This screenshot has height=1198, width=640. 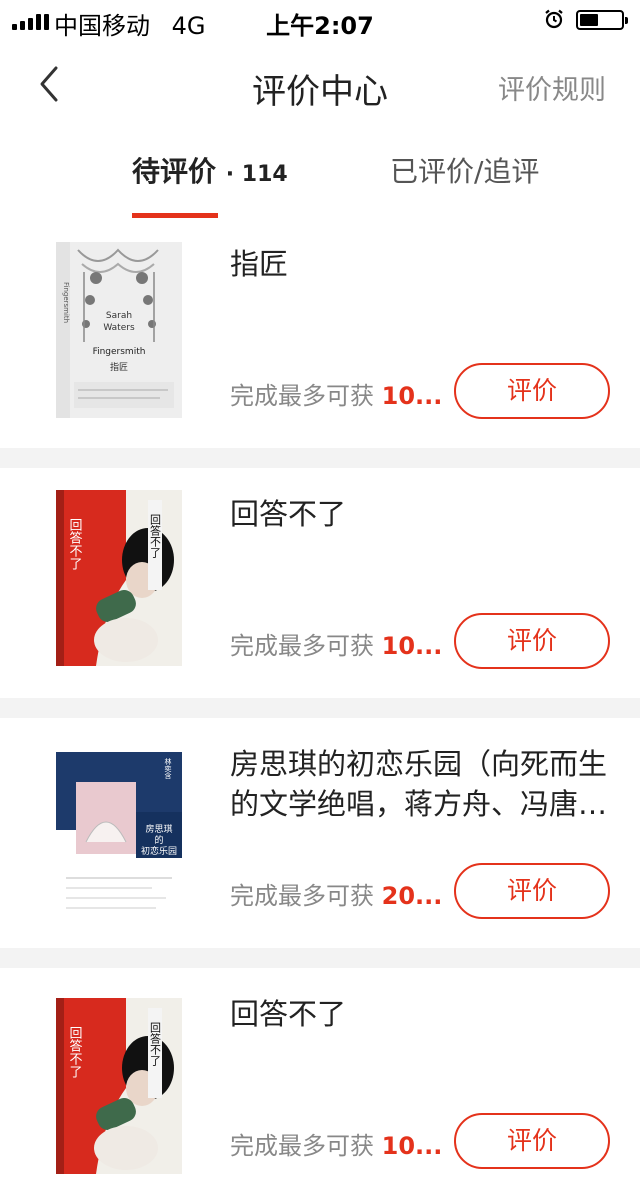 I want to click on svg-text: Waters, so click(x=119, y=328).